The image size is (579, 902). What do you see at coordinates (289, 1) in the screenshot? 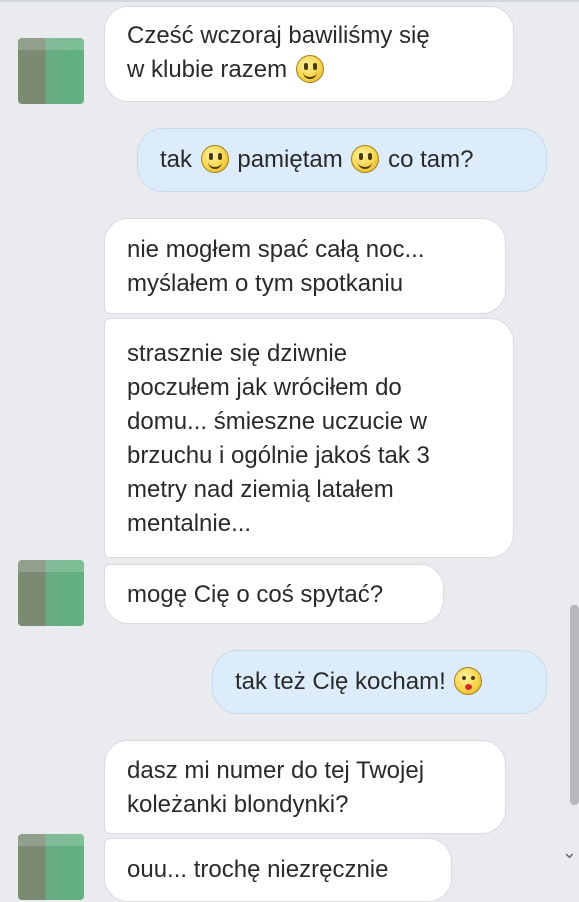
I see `top-divider` at bounding box center [289, 1].